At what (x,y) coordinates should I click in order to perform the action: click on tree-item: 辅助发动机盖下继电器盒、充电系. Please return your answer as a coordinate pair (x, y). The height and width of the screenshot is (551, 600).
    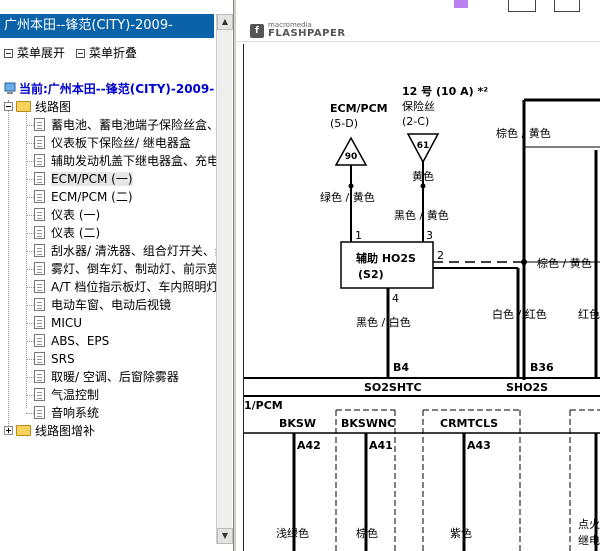
    Looking at the image, I should click on (129, 161).